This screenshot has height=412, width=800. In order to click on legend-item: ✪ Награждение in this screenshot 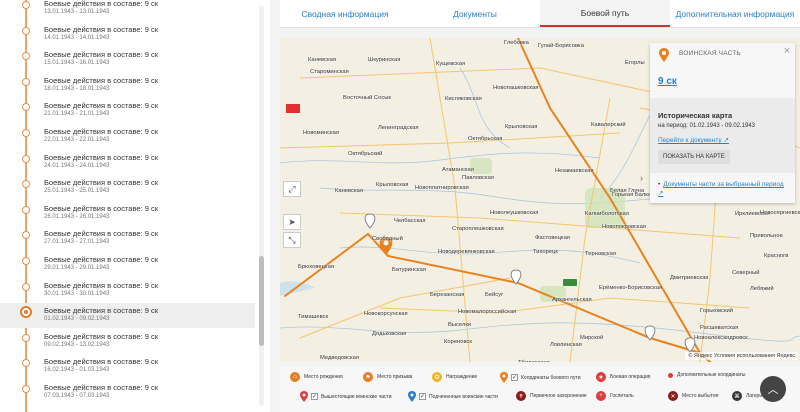, I will do `click(454, 377)`.